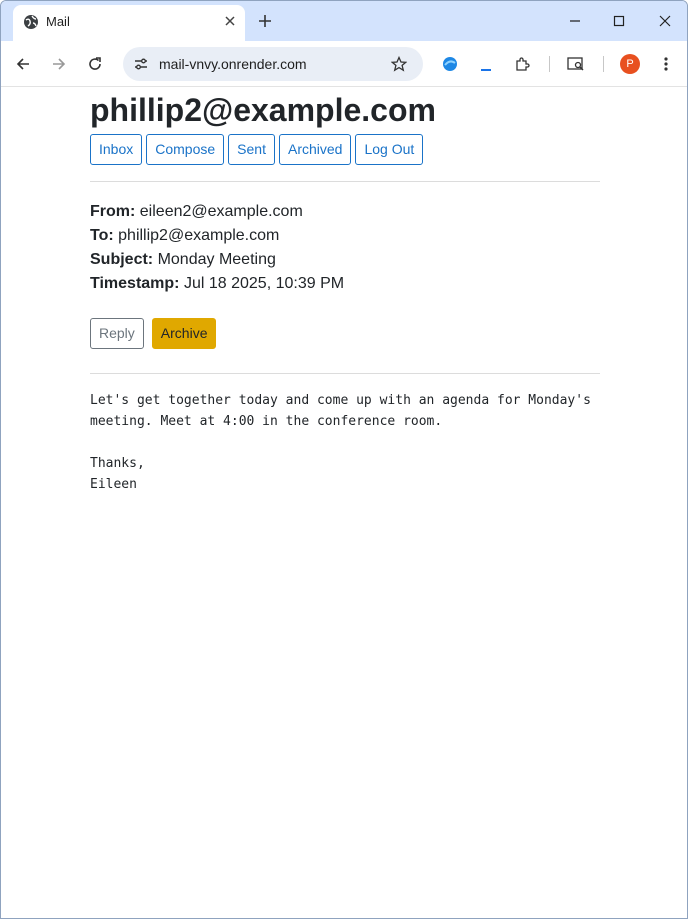 This screenshot has height=919, width=688. I want to click on extension-icon, so click(450, 64).